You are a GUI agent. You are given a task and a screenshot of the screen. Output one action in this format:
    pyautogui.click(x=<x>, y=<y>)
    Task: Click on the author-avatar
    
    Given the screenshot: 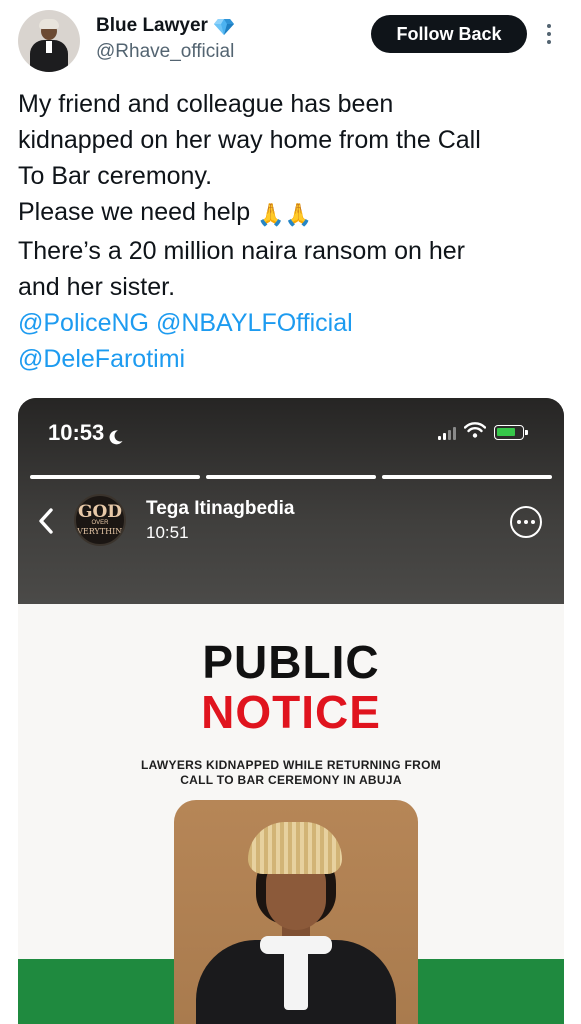 What is the action you would take?
    pyautogui.click(x=49, y=41)
    